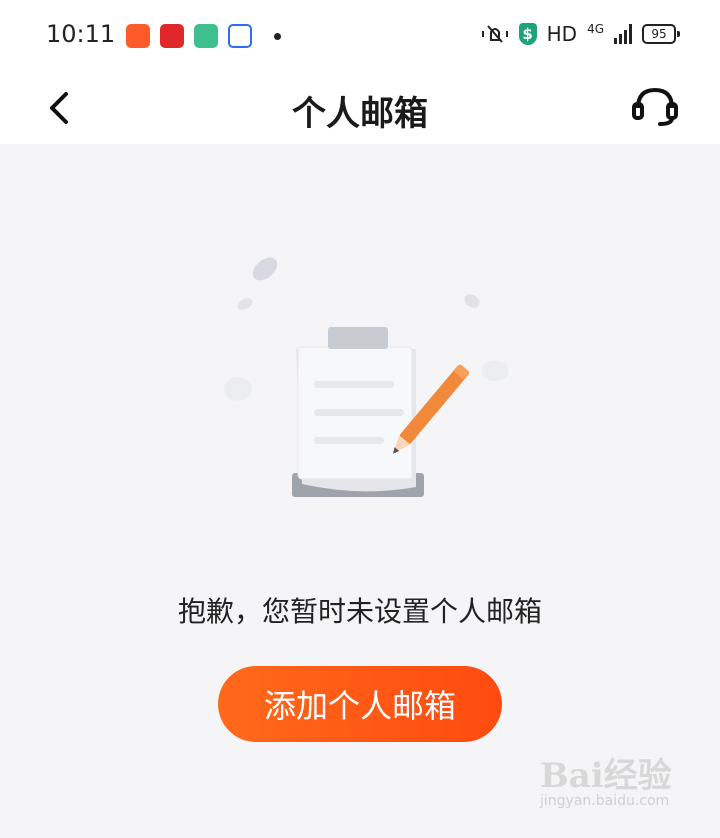  What do you see at coordinates (360, 704) in the screenshot?
I see `add-personal-email-button: 添加个人邮箱` at bounding box center [360, 704].